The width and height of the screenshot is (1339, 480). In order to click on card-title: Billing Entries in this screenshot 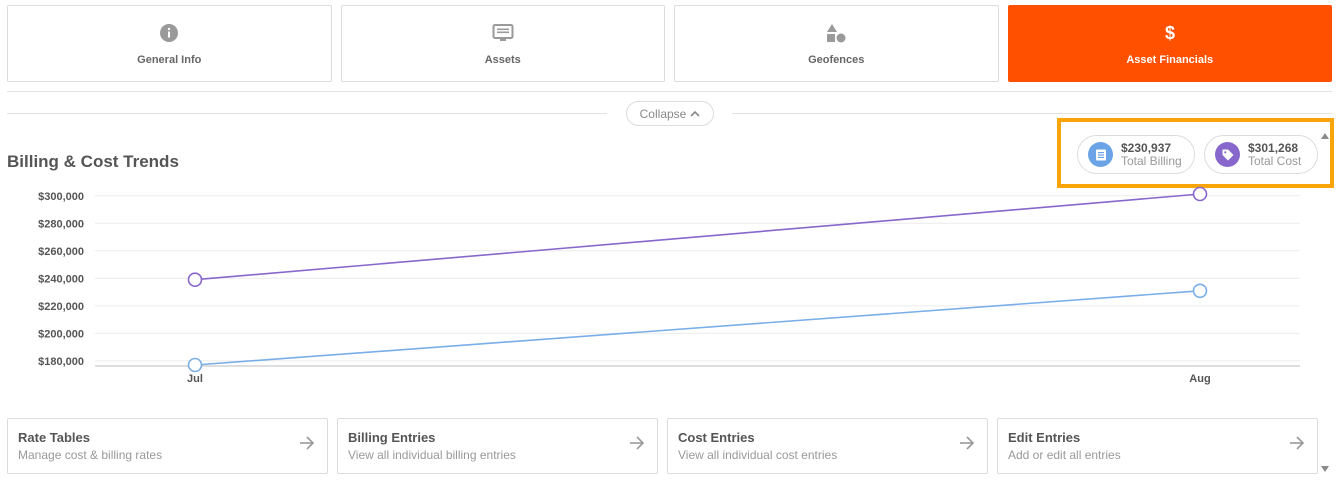, I will do `click(392, 437)`.